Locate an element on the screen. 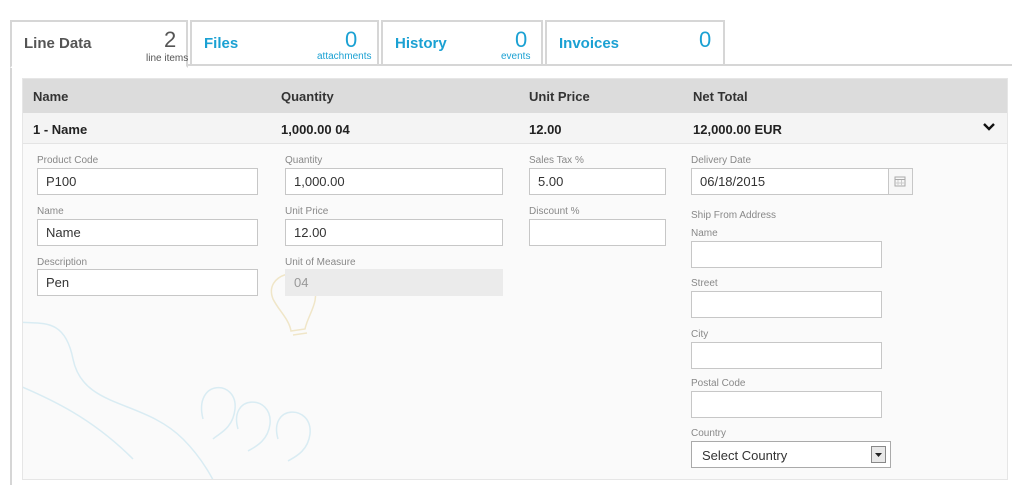 The image size is (1012, 485). chevron-down-icon is located at coordinates (989, 127).